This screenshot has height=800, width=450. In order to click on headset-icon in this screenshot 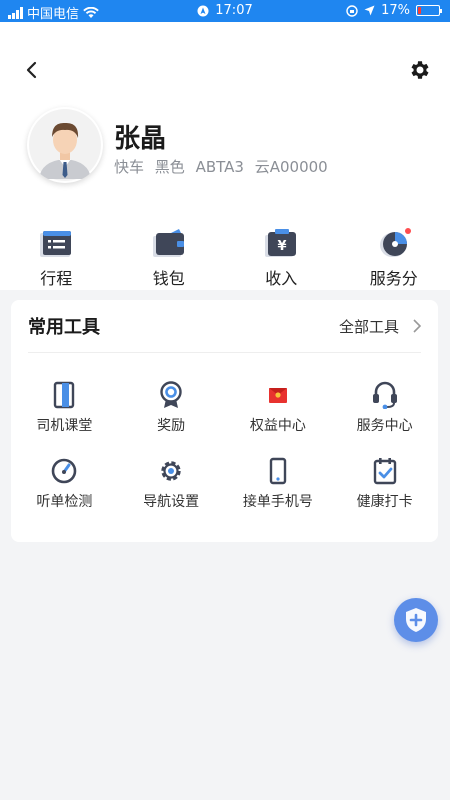, I will do `click(384, 395)`.